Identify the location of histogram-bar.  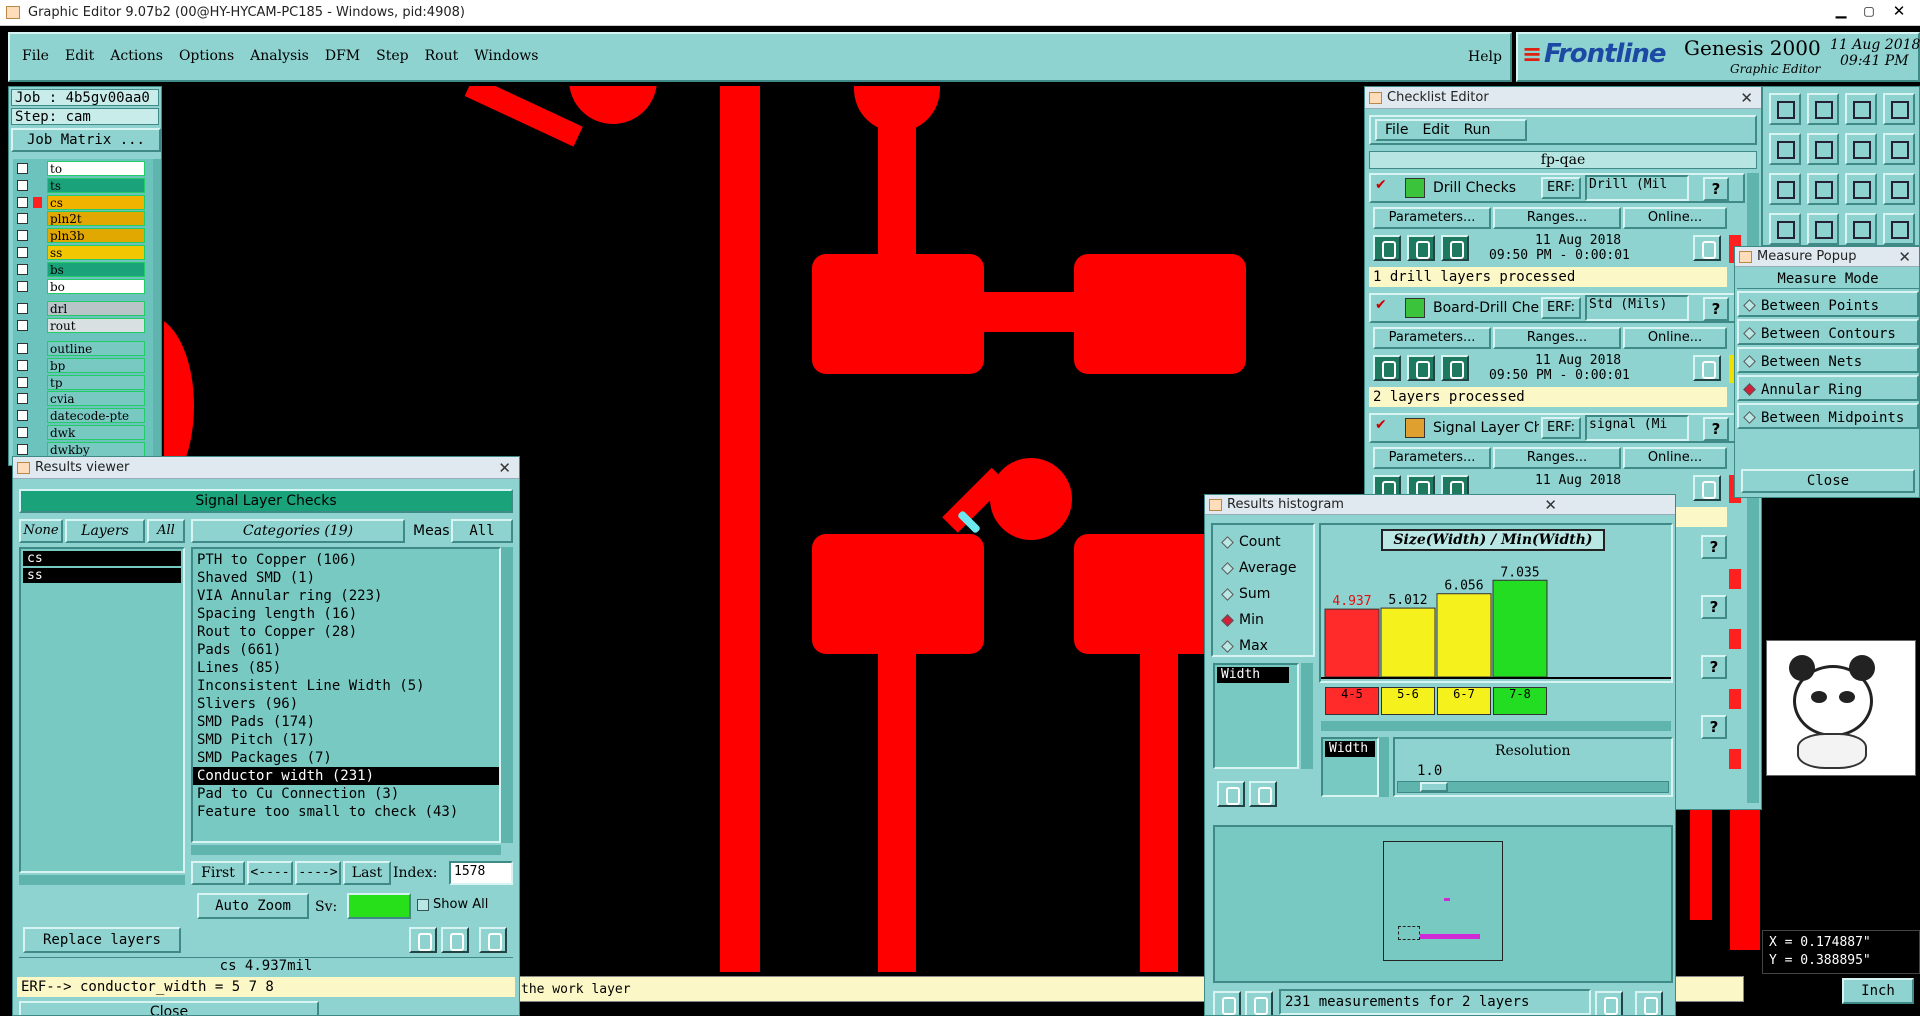
(1464, 635).